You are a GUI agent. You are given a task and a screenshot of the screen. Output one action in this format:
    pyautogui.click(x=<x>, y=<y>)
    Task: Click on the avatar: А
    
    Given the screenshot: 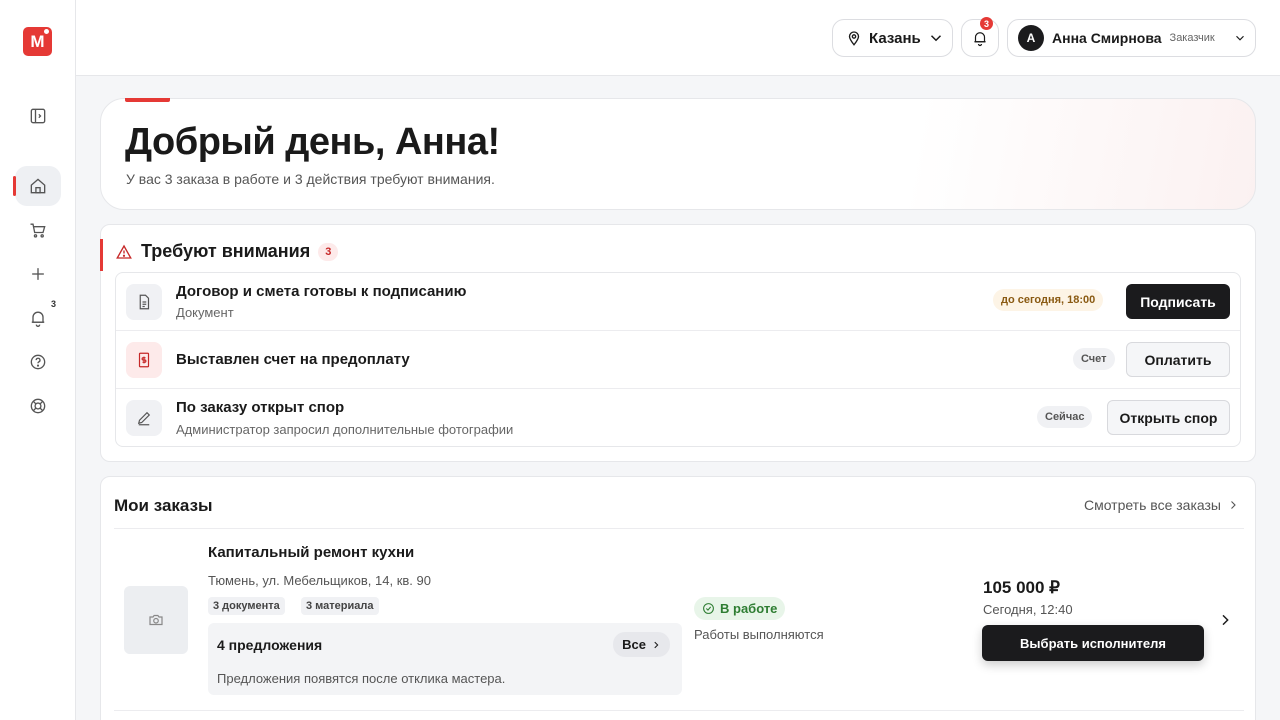 What is the action you would take?
    pyautogui.click(x=1031, y=38)
    